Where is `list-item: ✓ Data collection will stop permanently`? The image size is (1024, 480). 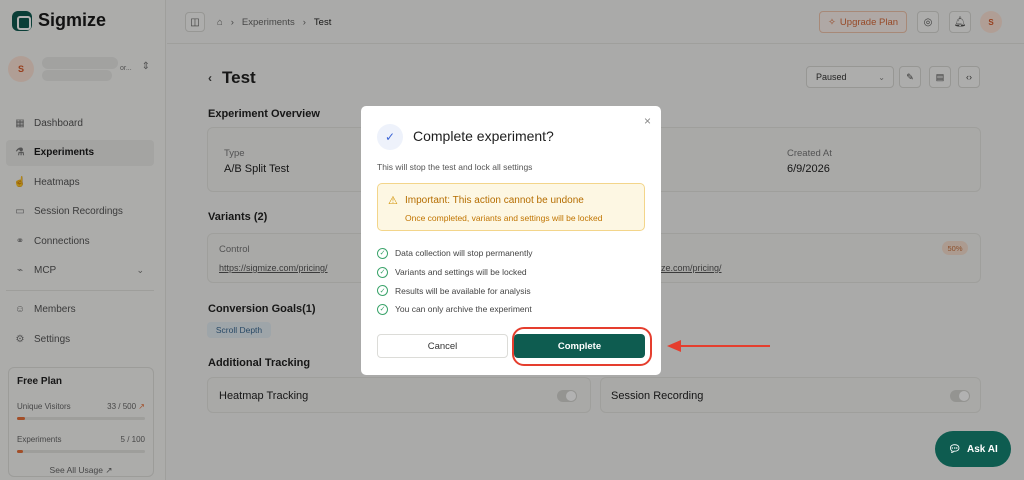
list-item: ✓ Data collection will stop permanently is located at coordinates (454, 253).